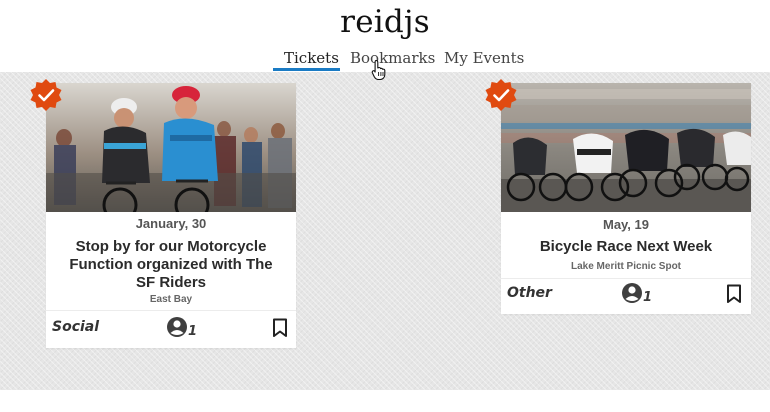 This screenshot has height=412, width=770. What do you see at coordinates (171, 223) in the screenshot?
I see `event-date: January, 30` at bounding box center [171, 223].